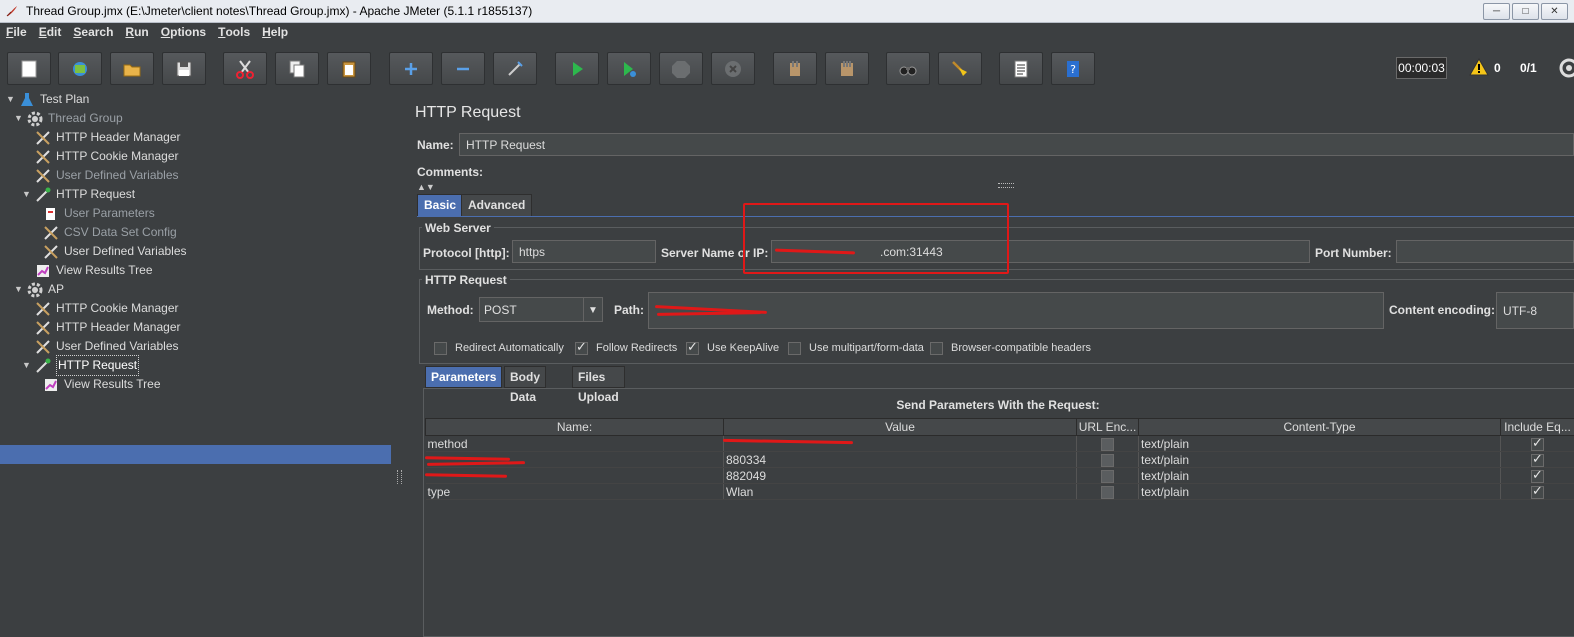  Describe the element at coordinates (575, 427) in the screenshot. I see `column-header-name: Name:` at that location.